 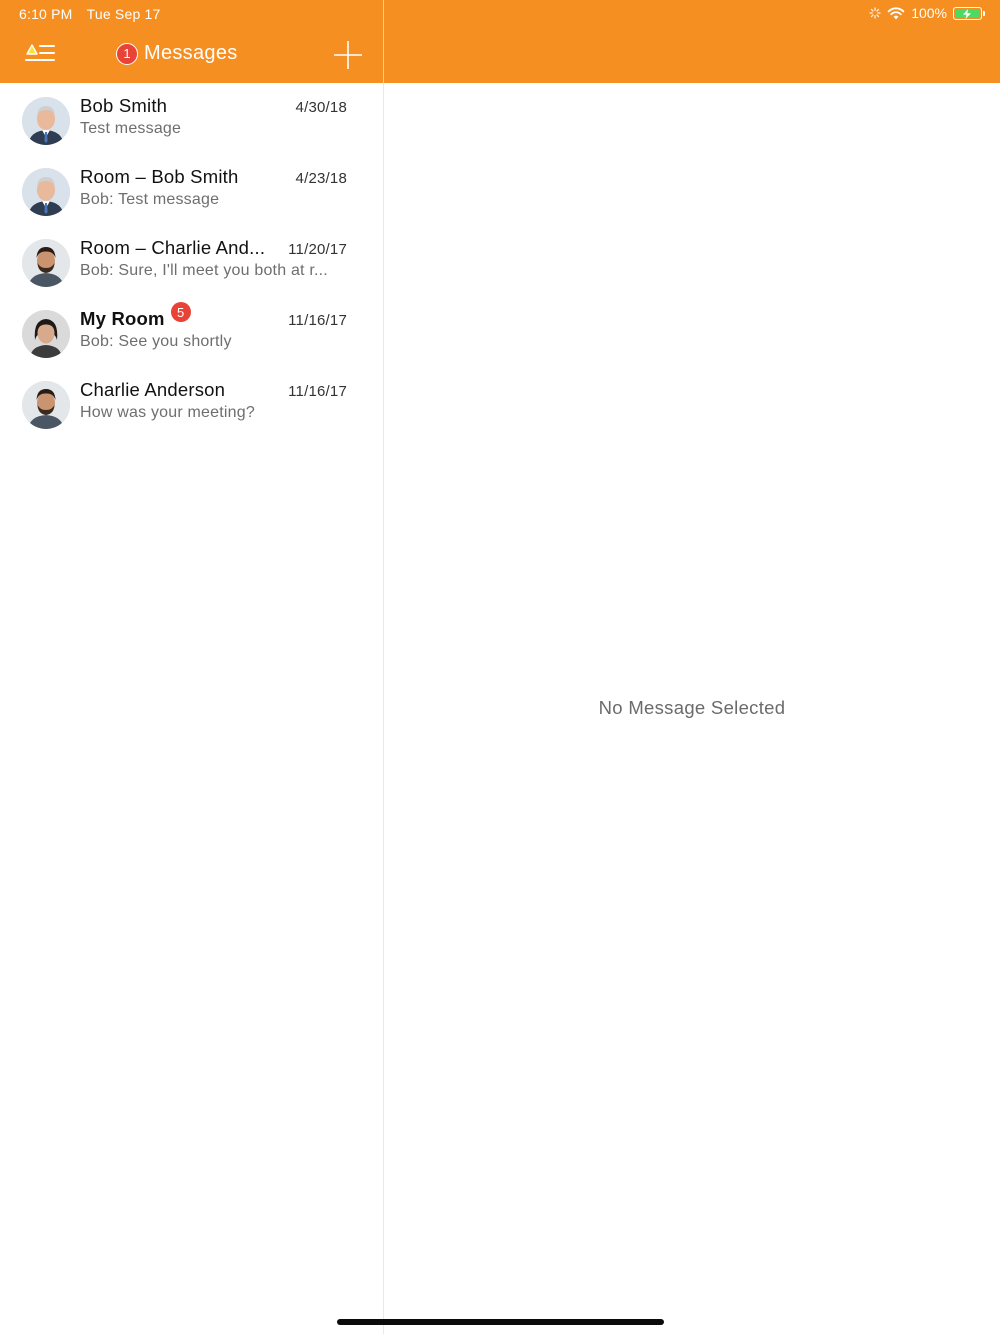 I want to click on conversation-name: Room – Bob Smith, so click(x=159, y=176).